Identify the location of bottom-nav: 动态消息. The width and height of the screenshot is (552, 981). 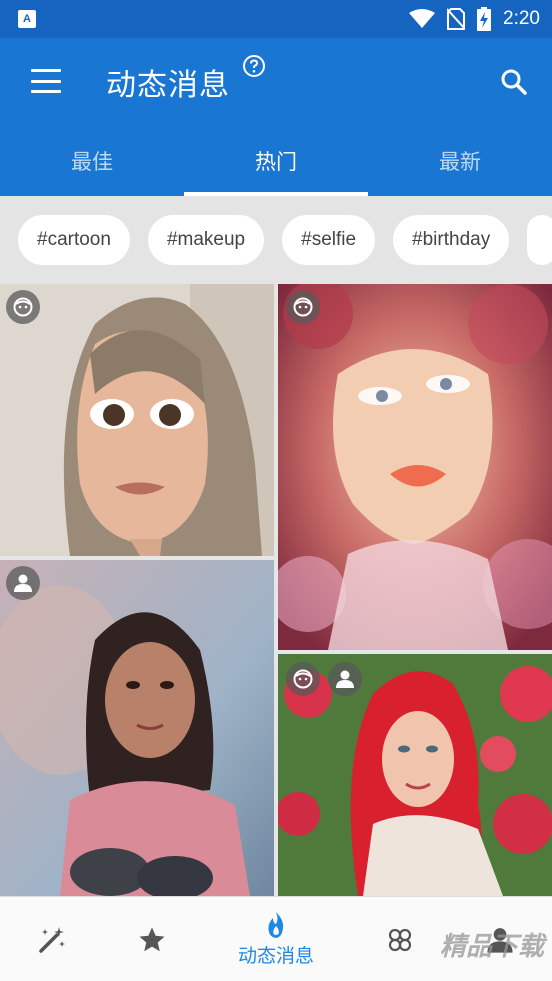
(276, 938).